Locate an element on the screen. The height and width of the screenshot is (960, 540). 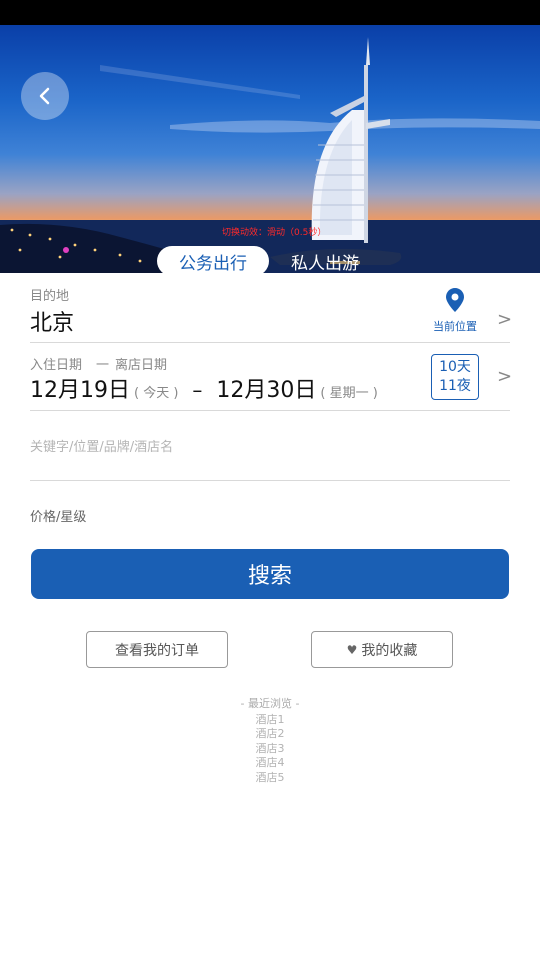
back-button is located at coordinates (45, 96).